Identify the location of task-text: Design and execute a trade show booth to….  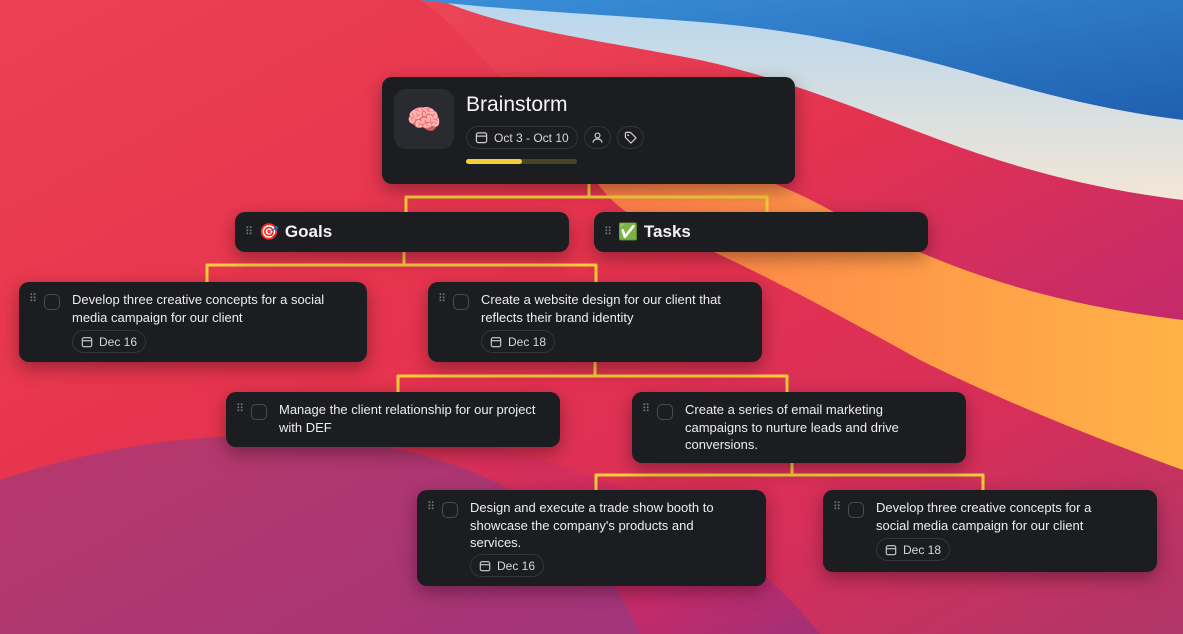
(592, 525).